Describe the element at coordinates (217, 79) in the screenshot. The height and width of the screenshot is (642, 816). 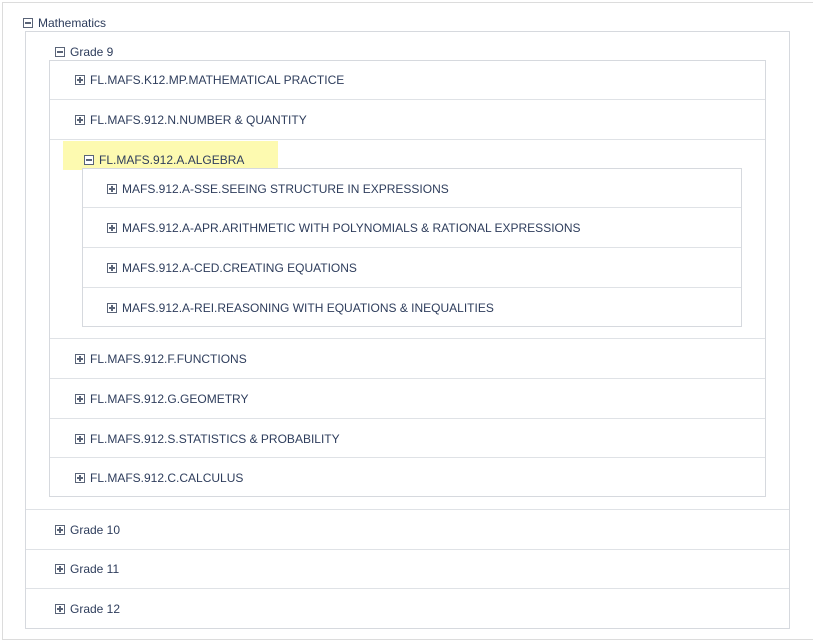
I see `tree-node-label: FL.MAFS.K12.MP.MATHEMATICAL PRACTICE` at that location.